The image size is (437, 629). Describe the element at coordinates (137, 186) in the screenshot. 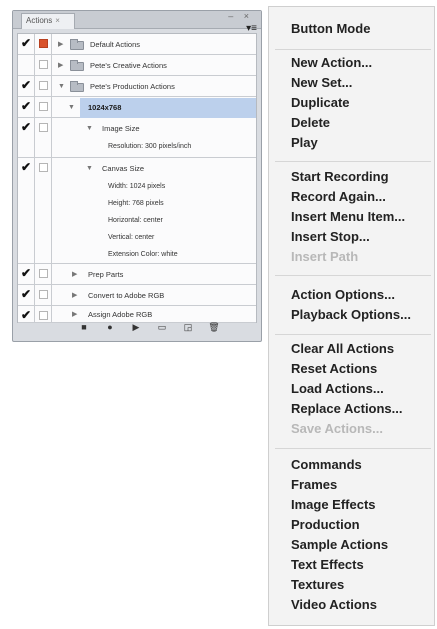

I see `command-detail: Width: 1024 pixels` at that location.